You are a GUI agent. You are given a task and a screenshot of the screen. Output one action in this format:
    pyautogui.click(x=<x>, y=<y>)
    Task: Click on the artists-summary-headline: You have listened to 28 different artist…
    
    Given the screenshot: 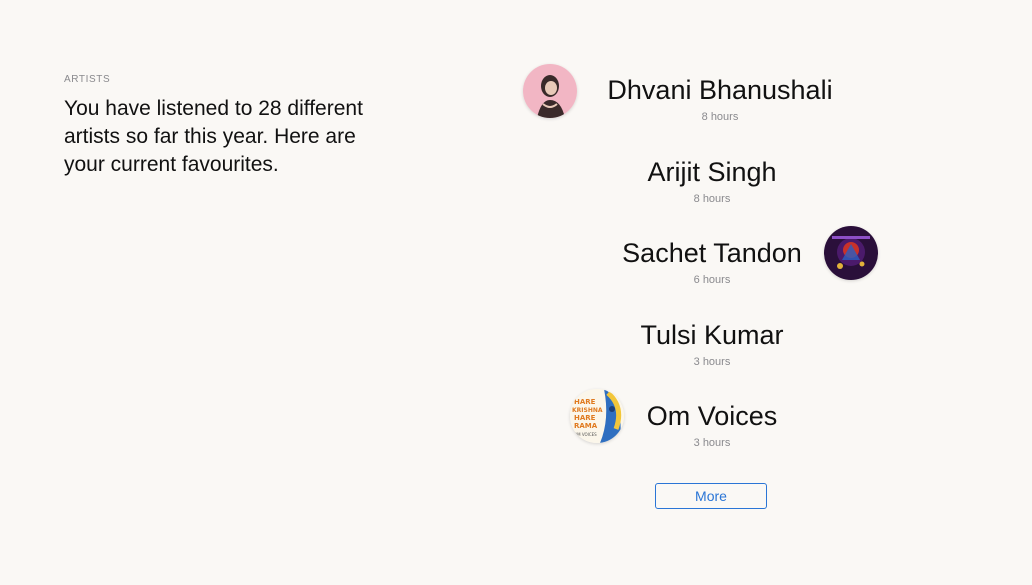 What is the action you would take?
    pyautogui.click(x=213, y=136)
    